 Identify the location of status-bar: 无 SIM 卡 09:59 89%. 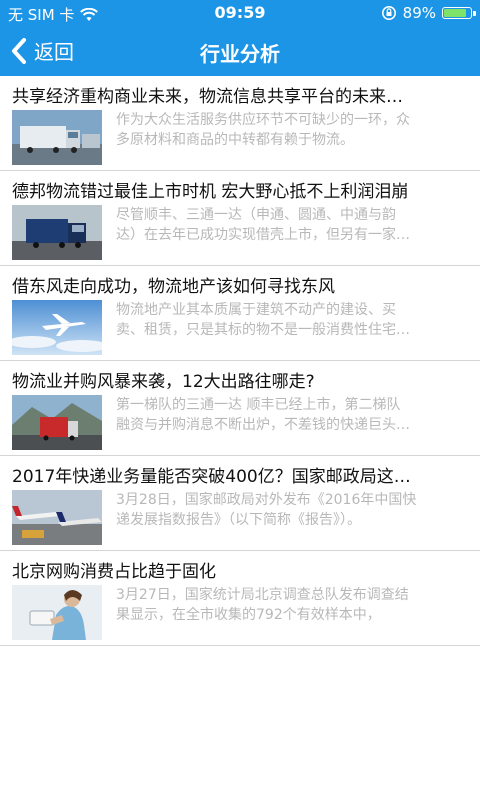
(240, 13).